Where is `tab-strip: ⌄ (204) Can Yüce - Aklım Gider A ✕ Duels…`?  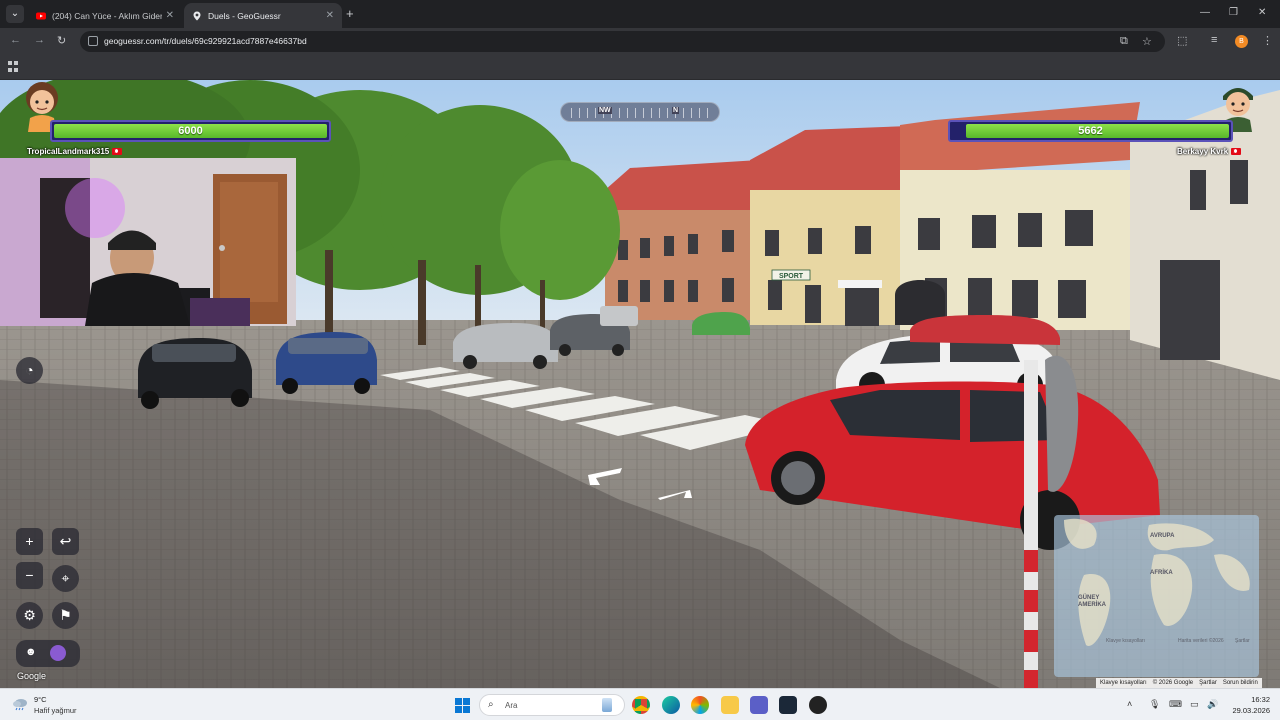
tab-strip: ⌄ (204) Can Yüce - Aklım Gider A ✕ Duels… is located at coordinates (640, 14).